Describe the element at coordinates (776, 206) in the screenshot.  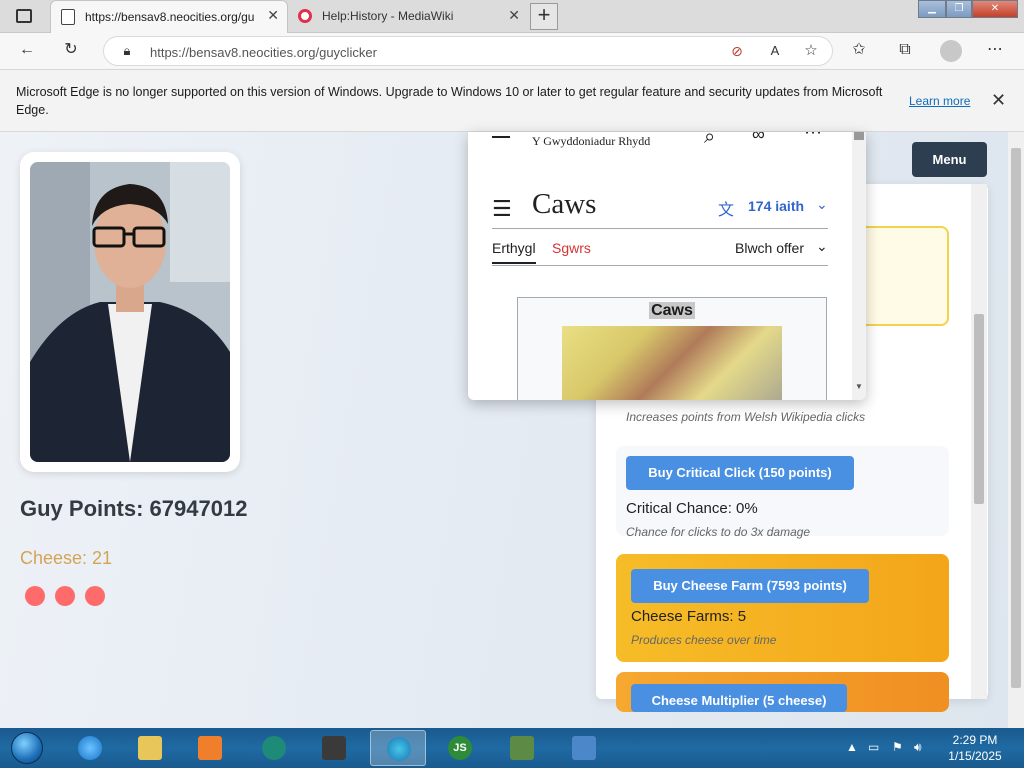
I see `language-count: 174 iaith` at that location.